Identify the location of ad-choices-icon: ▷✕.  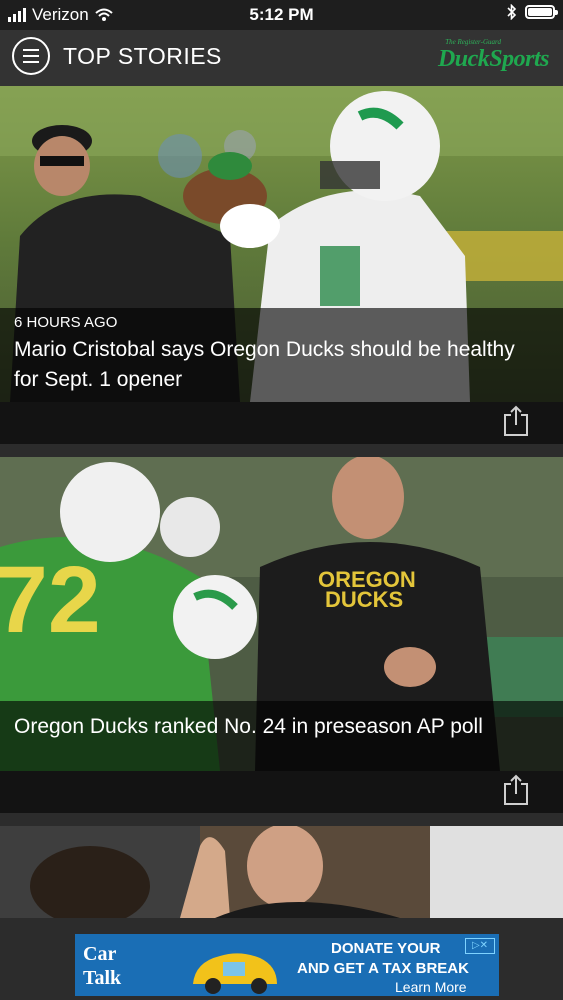
(480, 946).